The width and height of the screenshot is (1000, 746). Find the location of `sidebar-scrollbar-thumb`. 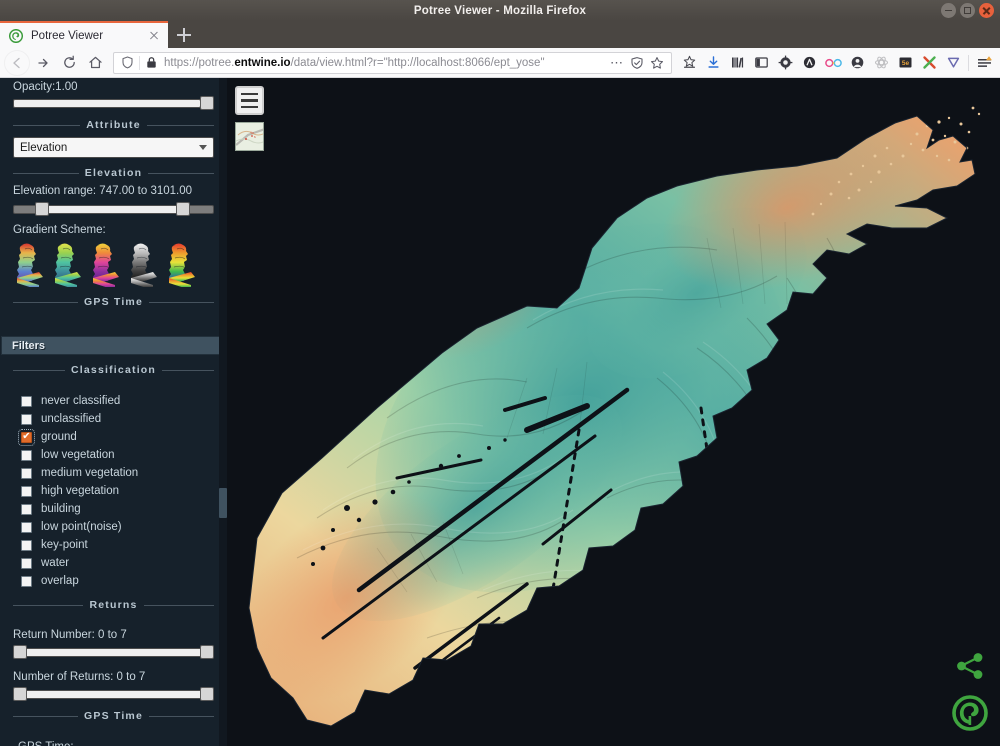

sidebar-scrollbar-thumb is located at coordinates (223, 503).